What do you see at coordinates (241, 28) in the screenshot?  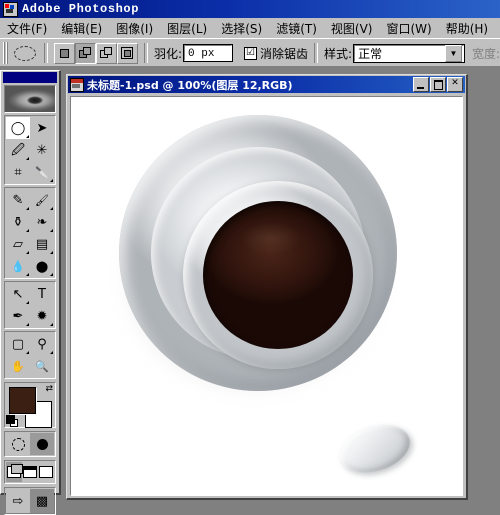 I see `menu-select: 选择(S)` at bounding box center [241, 28].